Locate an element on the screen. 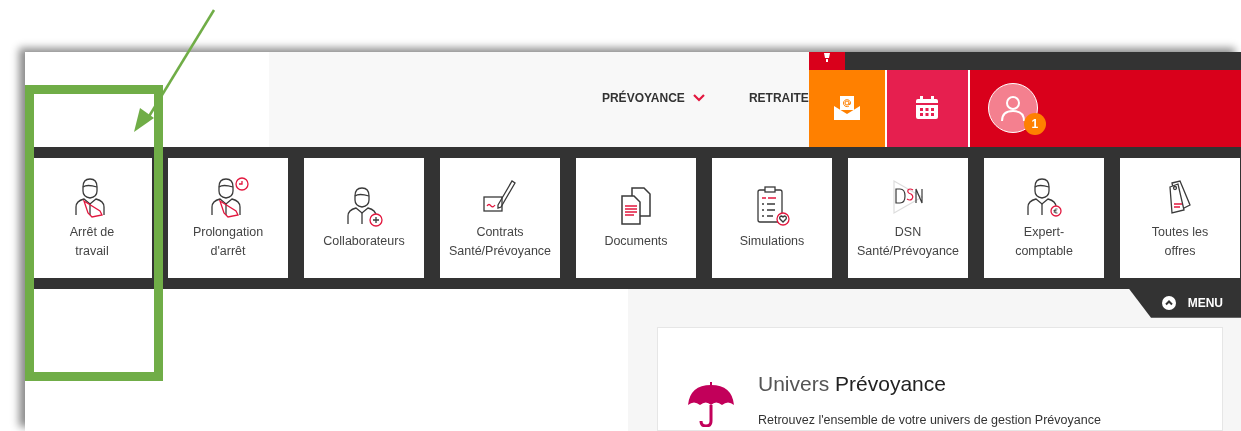 This screenshot has width=1241, height=431. shortcut-tile: DSN Santé/Prévoyance is located at coordinates (908, 217).